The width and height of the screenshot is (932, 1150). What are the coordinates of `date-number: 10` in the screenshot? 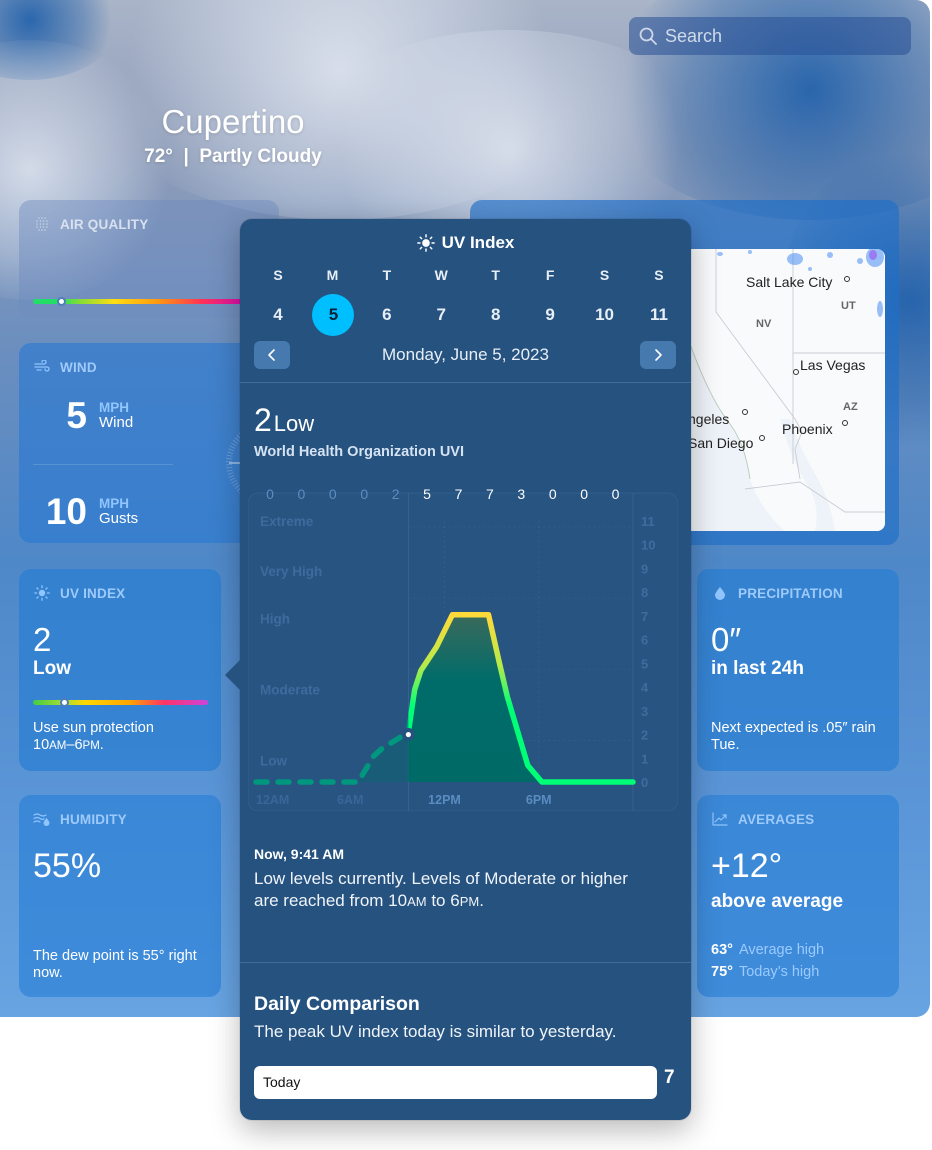 It's located at (604, 314).